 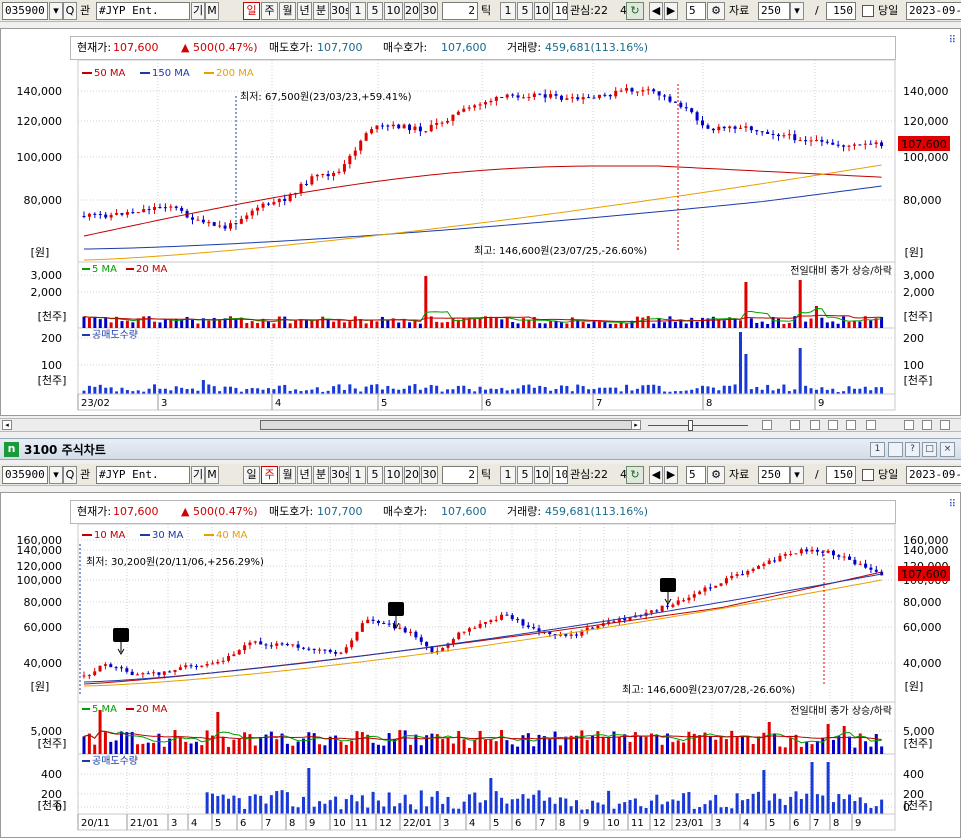 I want to click on maximize-button: □, so click(x=929, y=449).